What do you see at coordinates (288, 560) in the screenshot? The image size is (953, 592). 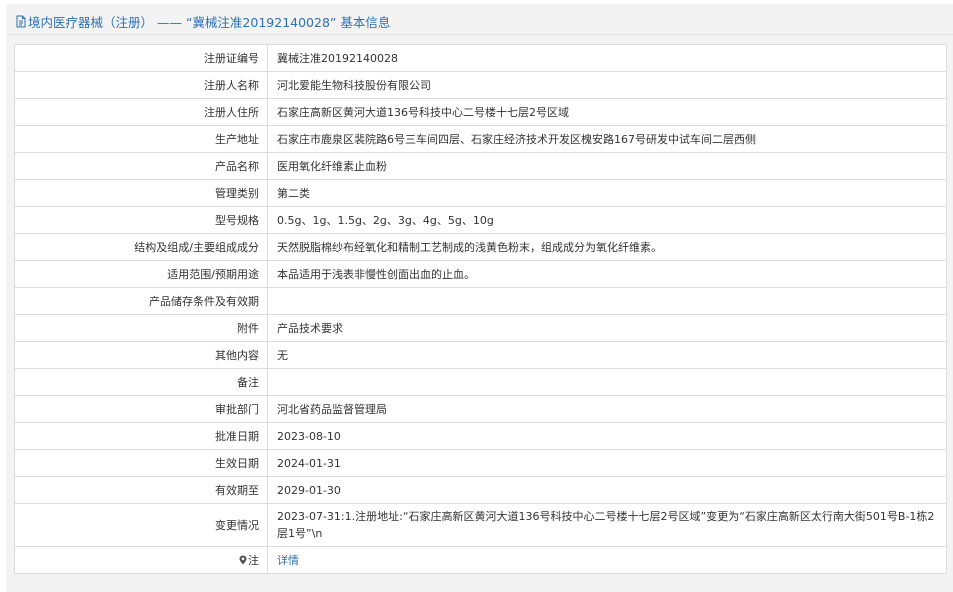 I see `detail-link: 详情` at bounding box center [288, 560].